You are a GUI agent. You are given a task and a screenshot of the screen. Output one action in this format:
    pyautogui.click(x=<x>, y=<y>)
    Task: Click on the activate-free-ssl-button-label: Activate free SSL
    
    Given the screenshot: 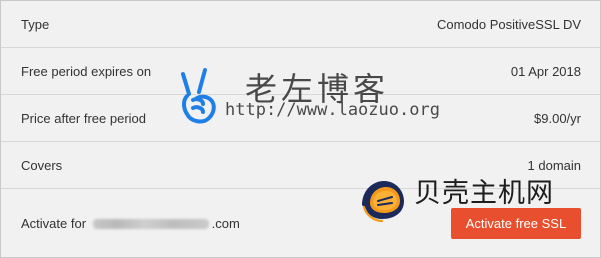 What is the action you would take?
    pyautogui.click(x=516, y=223)
    